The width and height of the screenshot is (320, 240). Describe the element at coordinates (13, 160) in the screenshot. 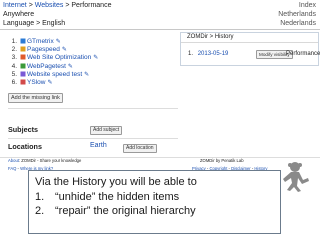

I see `about-link: About` at that location.